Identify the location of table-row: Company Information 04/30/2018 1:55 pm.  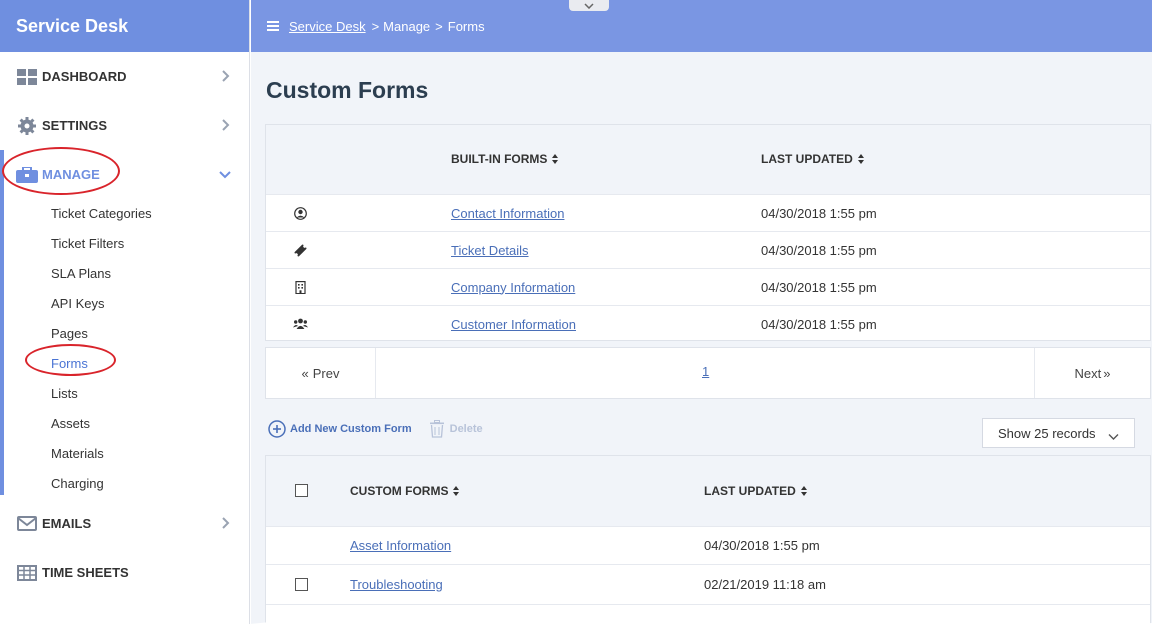
(708, 286).